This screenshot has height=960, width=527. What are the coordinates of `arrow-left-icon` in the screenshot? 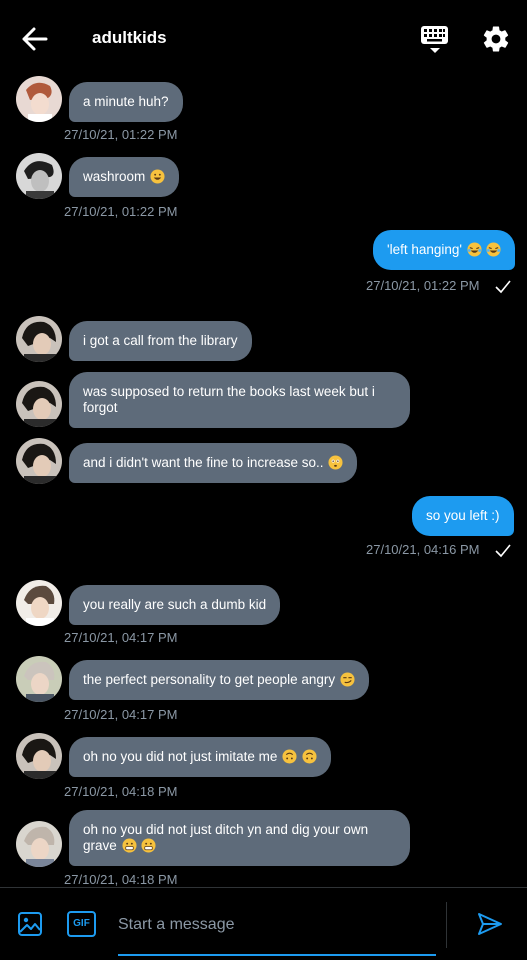 It's located at (36, 39).